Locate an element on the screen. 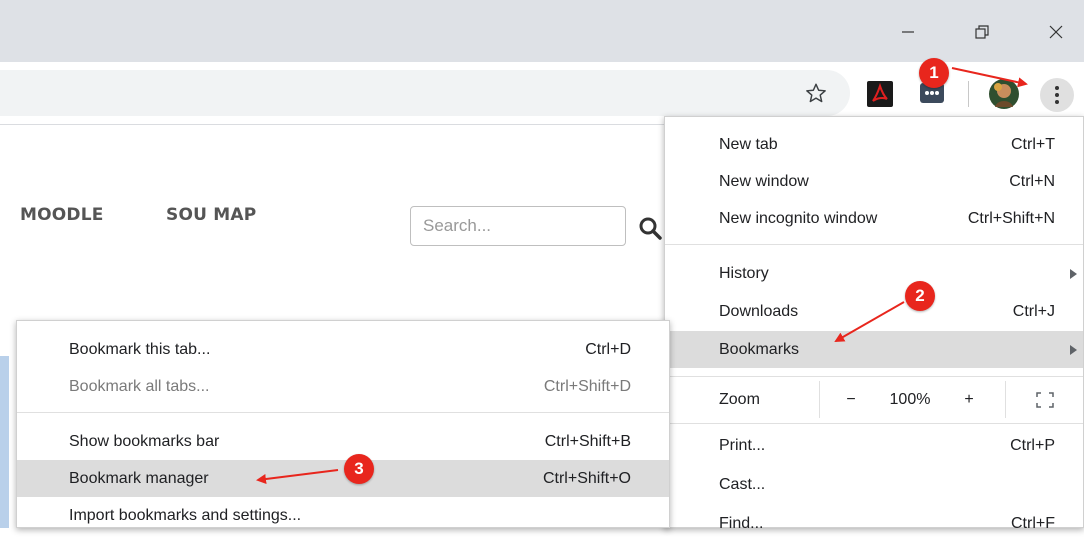 The width and height of the screenshot is (1084, 542). menu-item-label: Show bookmarks bar is located at coordinates (144, 441).